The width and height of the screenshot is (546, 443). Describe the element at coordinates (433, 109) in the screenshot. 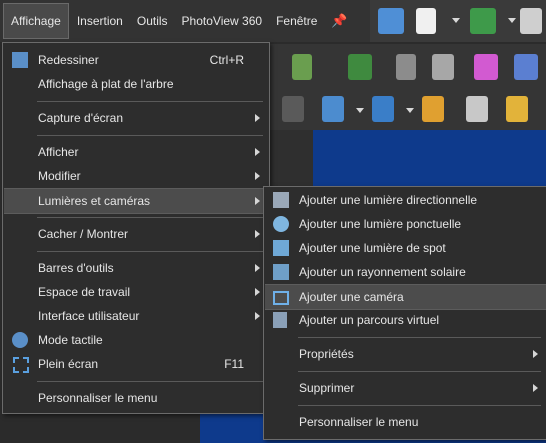

I see `gears-icon` at that location.